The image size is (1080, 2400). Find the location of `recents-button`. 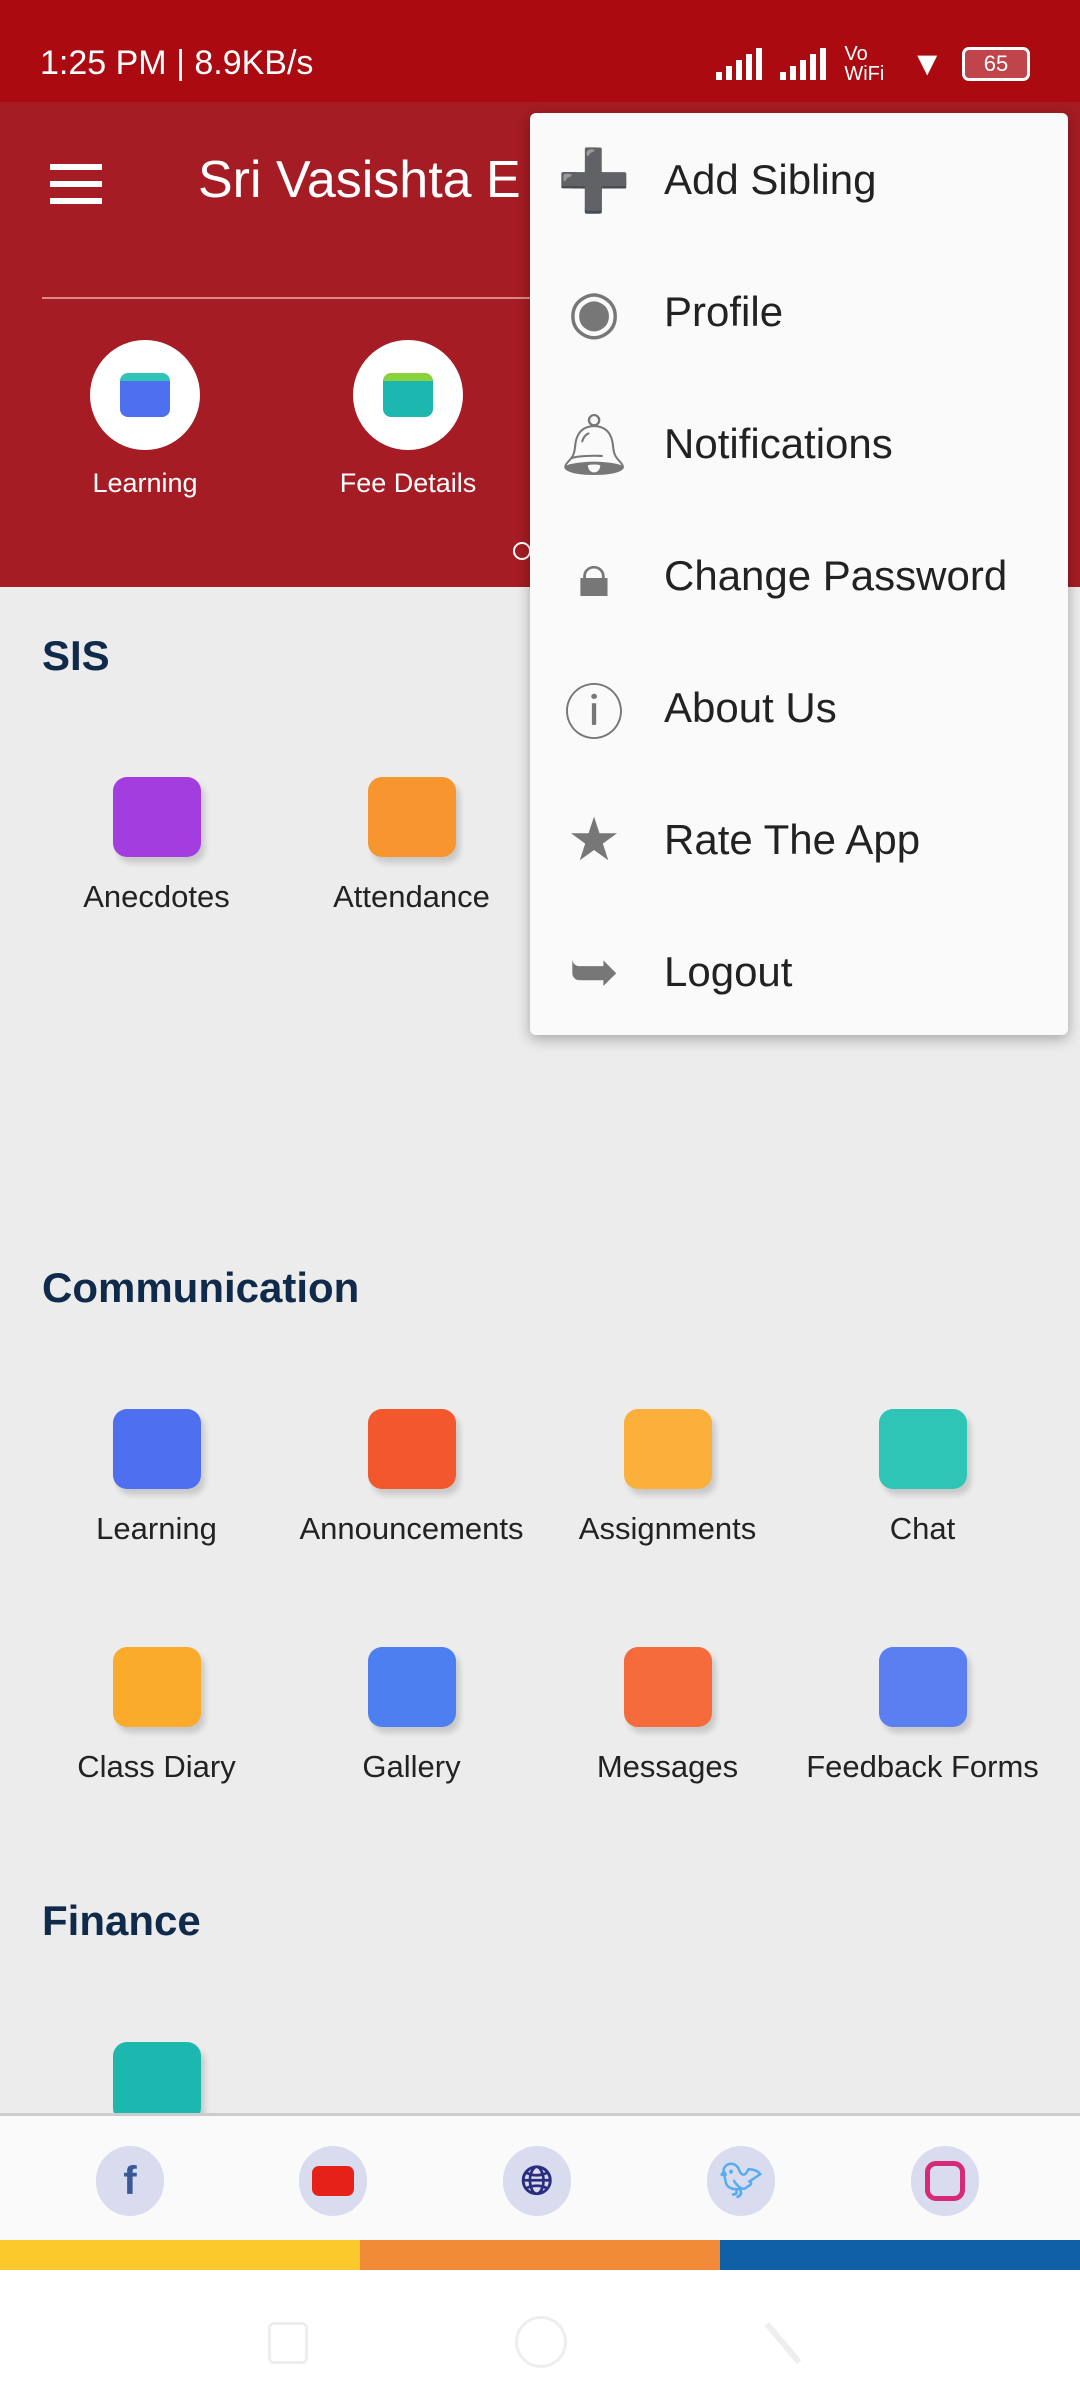

recents-button is located at coordinates (288, 2343).